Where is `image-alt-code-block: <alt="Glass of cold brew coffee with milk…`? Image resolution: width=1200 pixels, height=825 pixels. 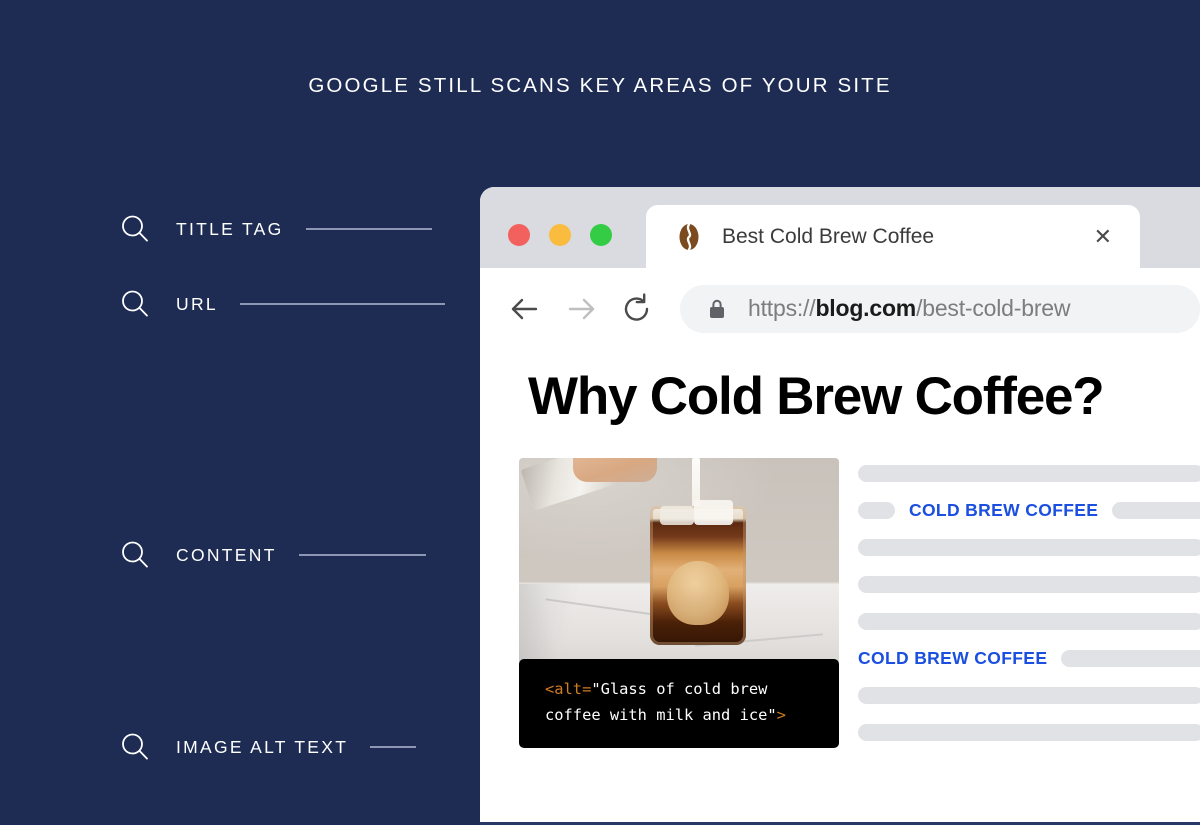 image-alt-code-block: <alt="Glass of cold brew coffee with milk… is located at coordinates (679, 703).